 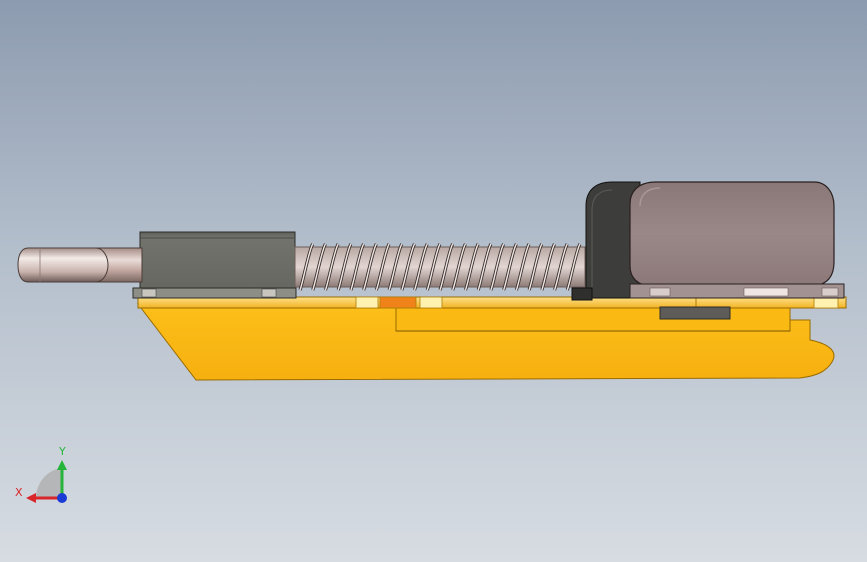 What do you see at coordinates (214, 265) in the screenshot?
I see `guide-block` at bounding box center [214, 265].